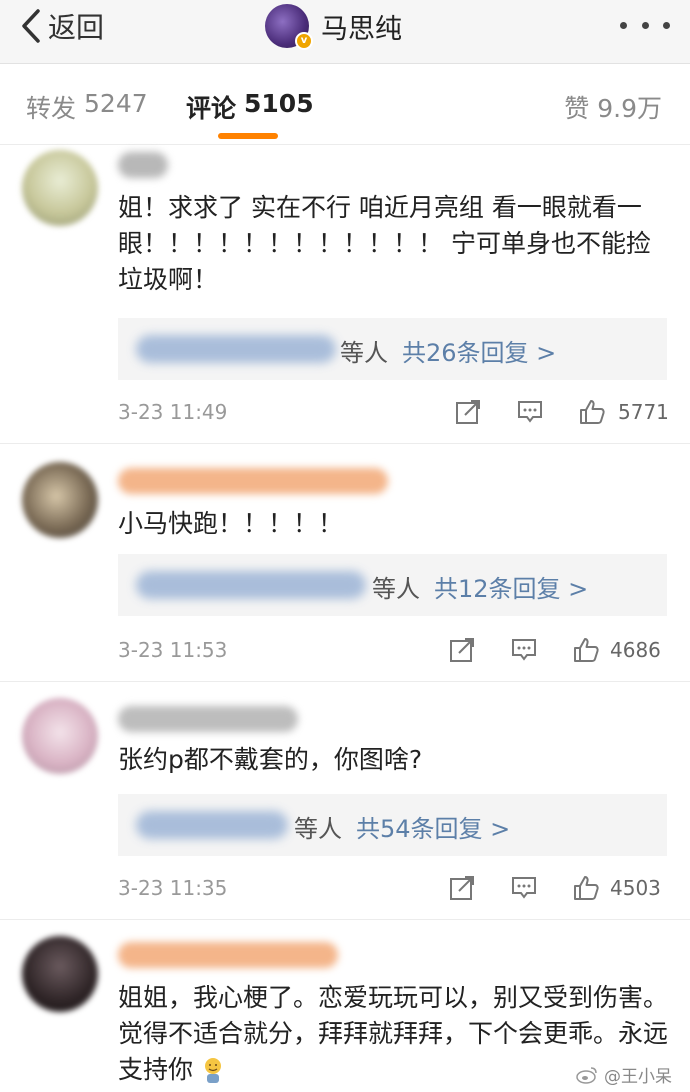 This screenshot has width=690, height=1092. What do you see at coordinates (393, 651) in the screenshot?
I see `comment-meta: 3-23 11:53 4686` at bounding box center [393, 651].